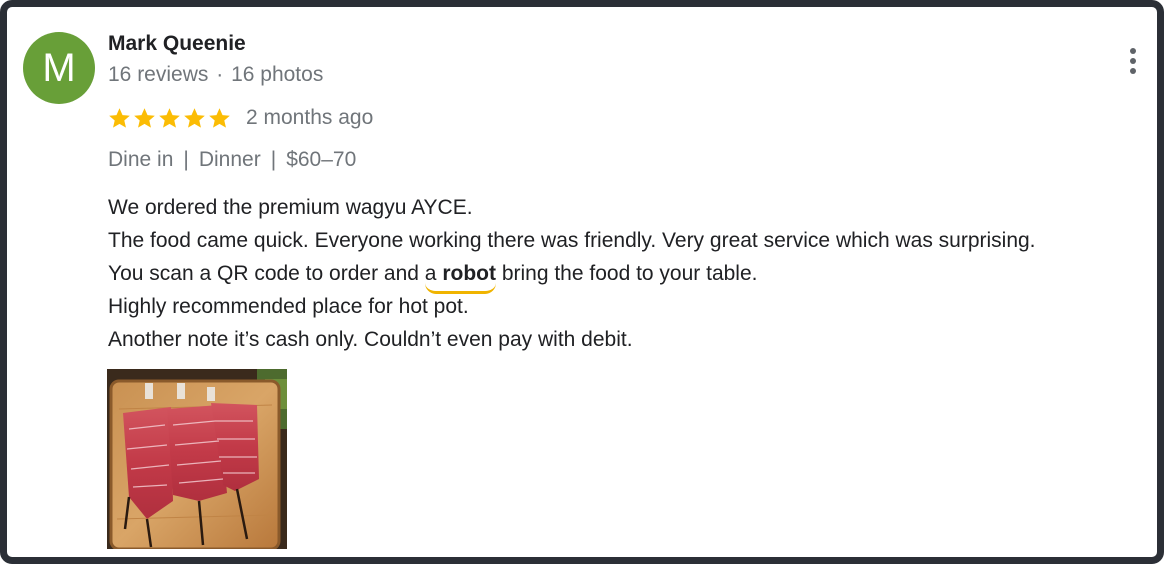 The image size is (1164, 564). What do you see at coordinates (629, 273) in the screenshot?
I see `review-line-text: bring the food to your table.` at bounding box center [629, 273].